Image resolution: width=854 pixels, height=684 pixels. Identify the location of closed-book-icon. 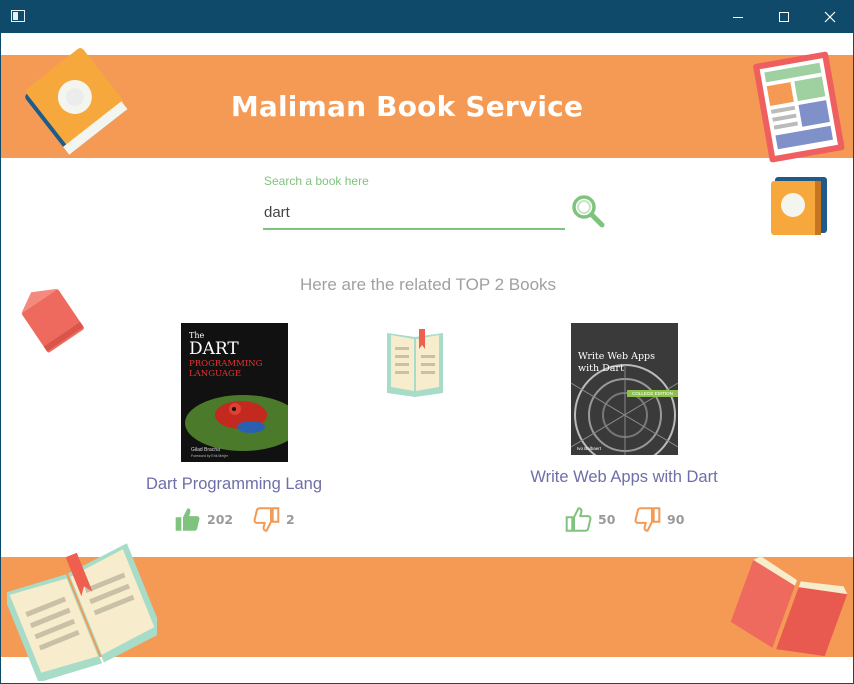
(76, 101).